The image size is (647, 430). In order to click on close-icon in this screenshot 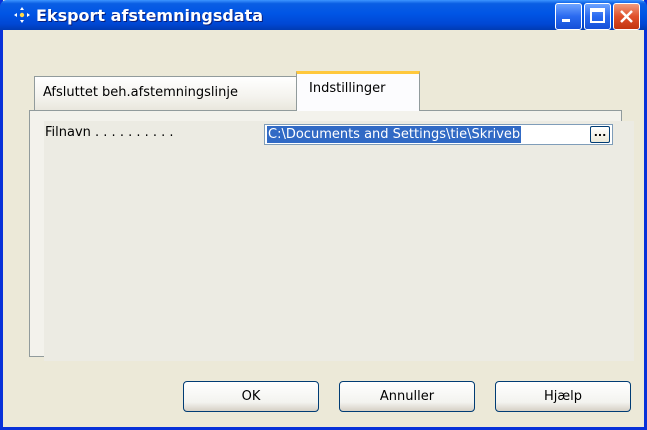, I will do `click(626, 16)`.